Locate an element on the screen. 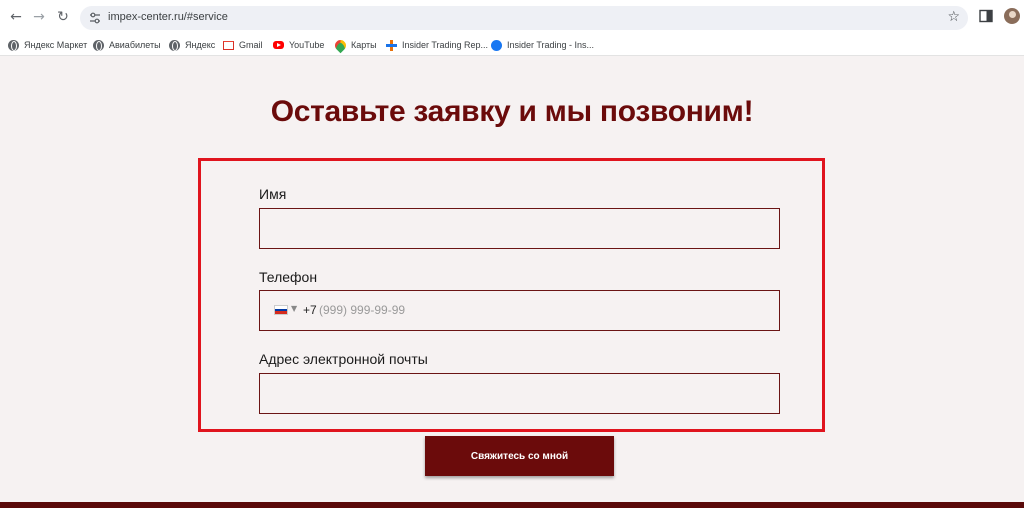 This screenshot has width=1024, height=508. bookmark-youtube: YouTube is located at coordinates (298, 45).